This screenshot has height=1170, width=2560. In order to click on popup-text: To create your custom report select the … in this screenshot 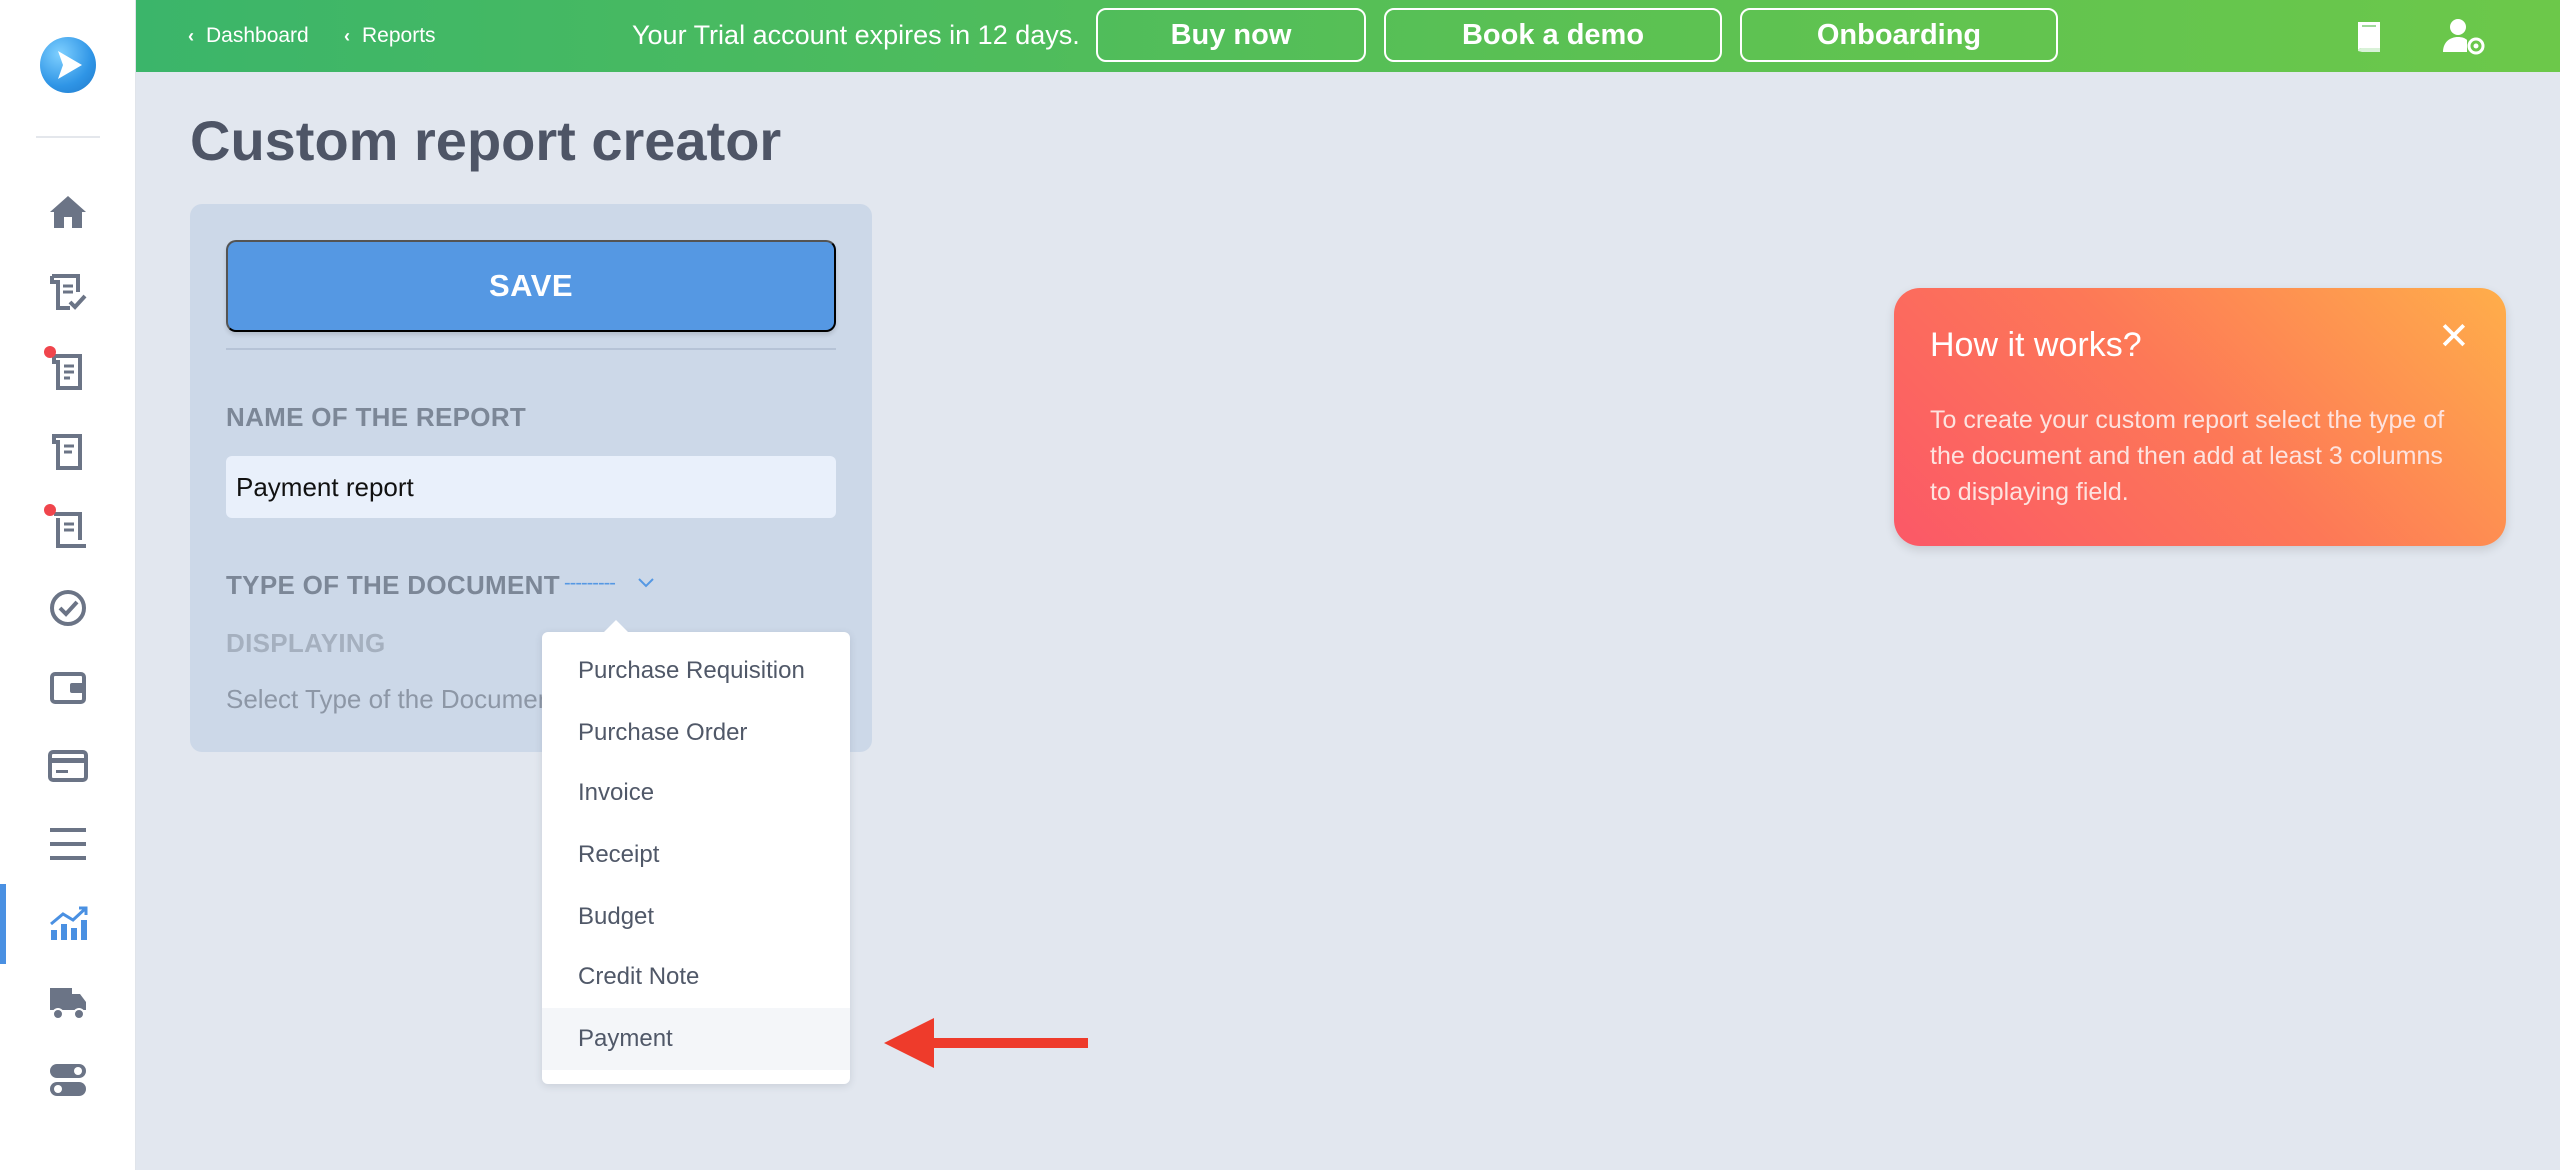, I will do `click(2187, 456)`.